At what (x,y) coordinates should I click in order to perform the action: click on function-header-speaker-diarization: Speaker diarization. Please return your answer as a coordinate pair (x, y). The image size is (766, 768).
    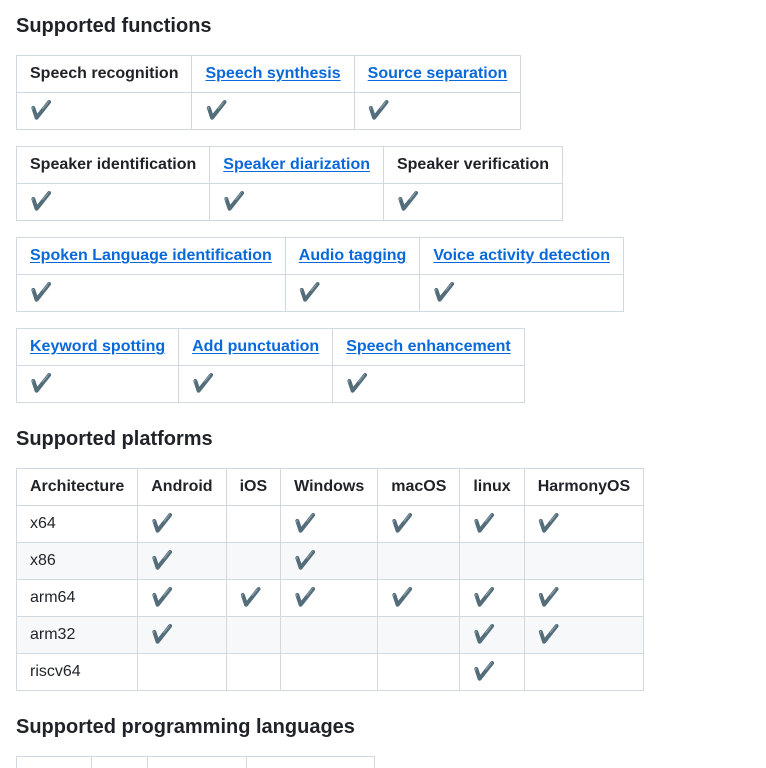
    Looking at the image, I should click on (296, 165).